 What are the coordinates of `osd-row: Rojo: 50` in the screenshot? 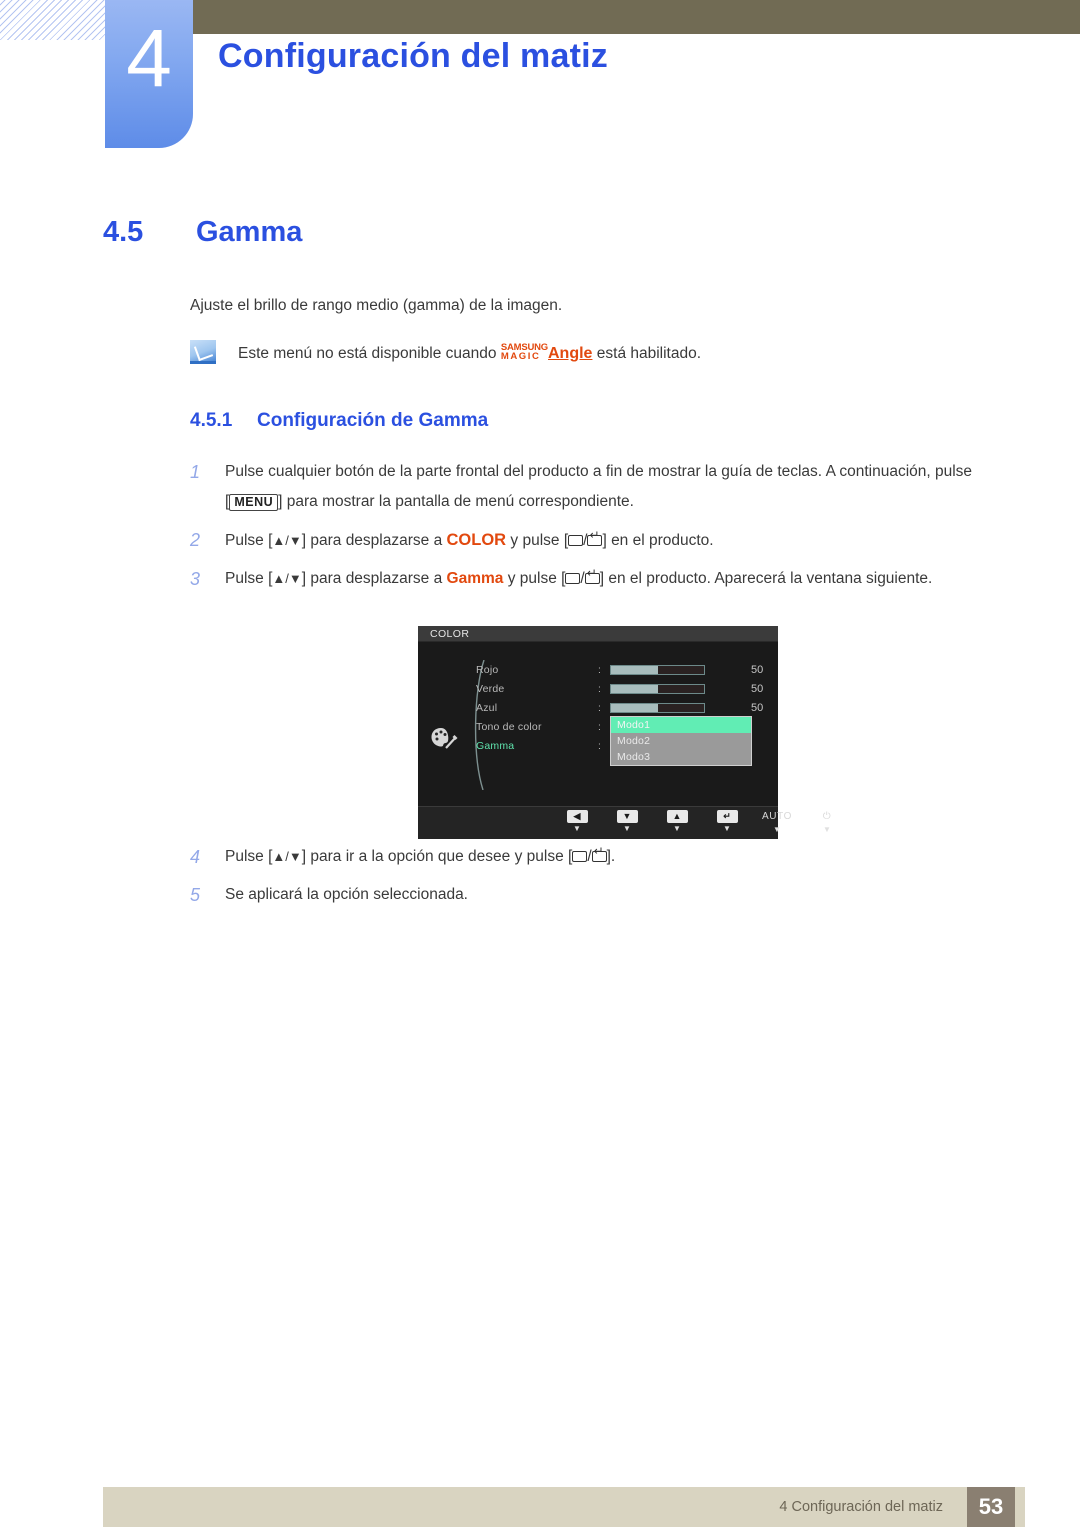 It's located at (626, 669).